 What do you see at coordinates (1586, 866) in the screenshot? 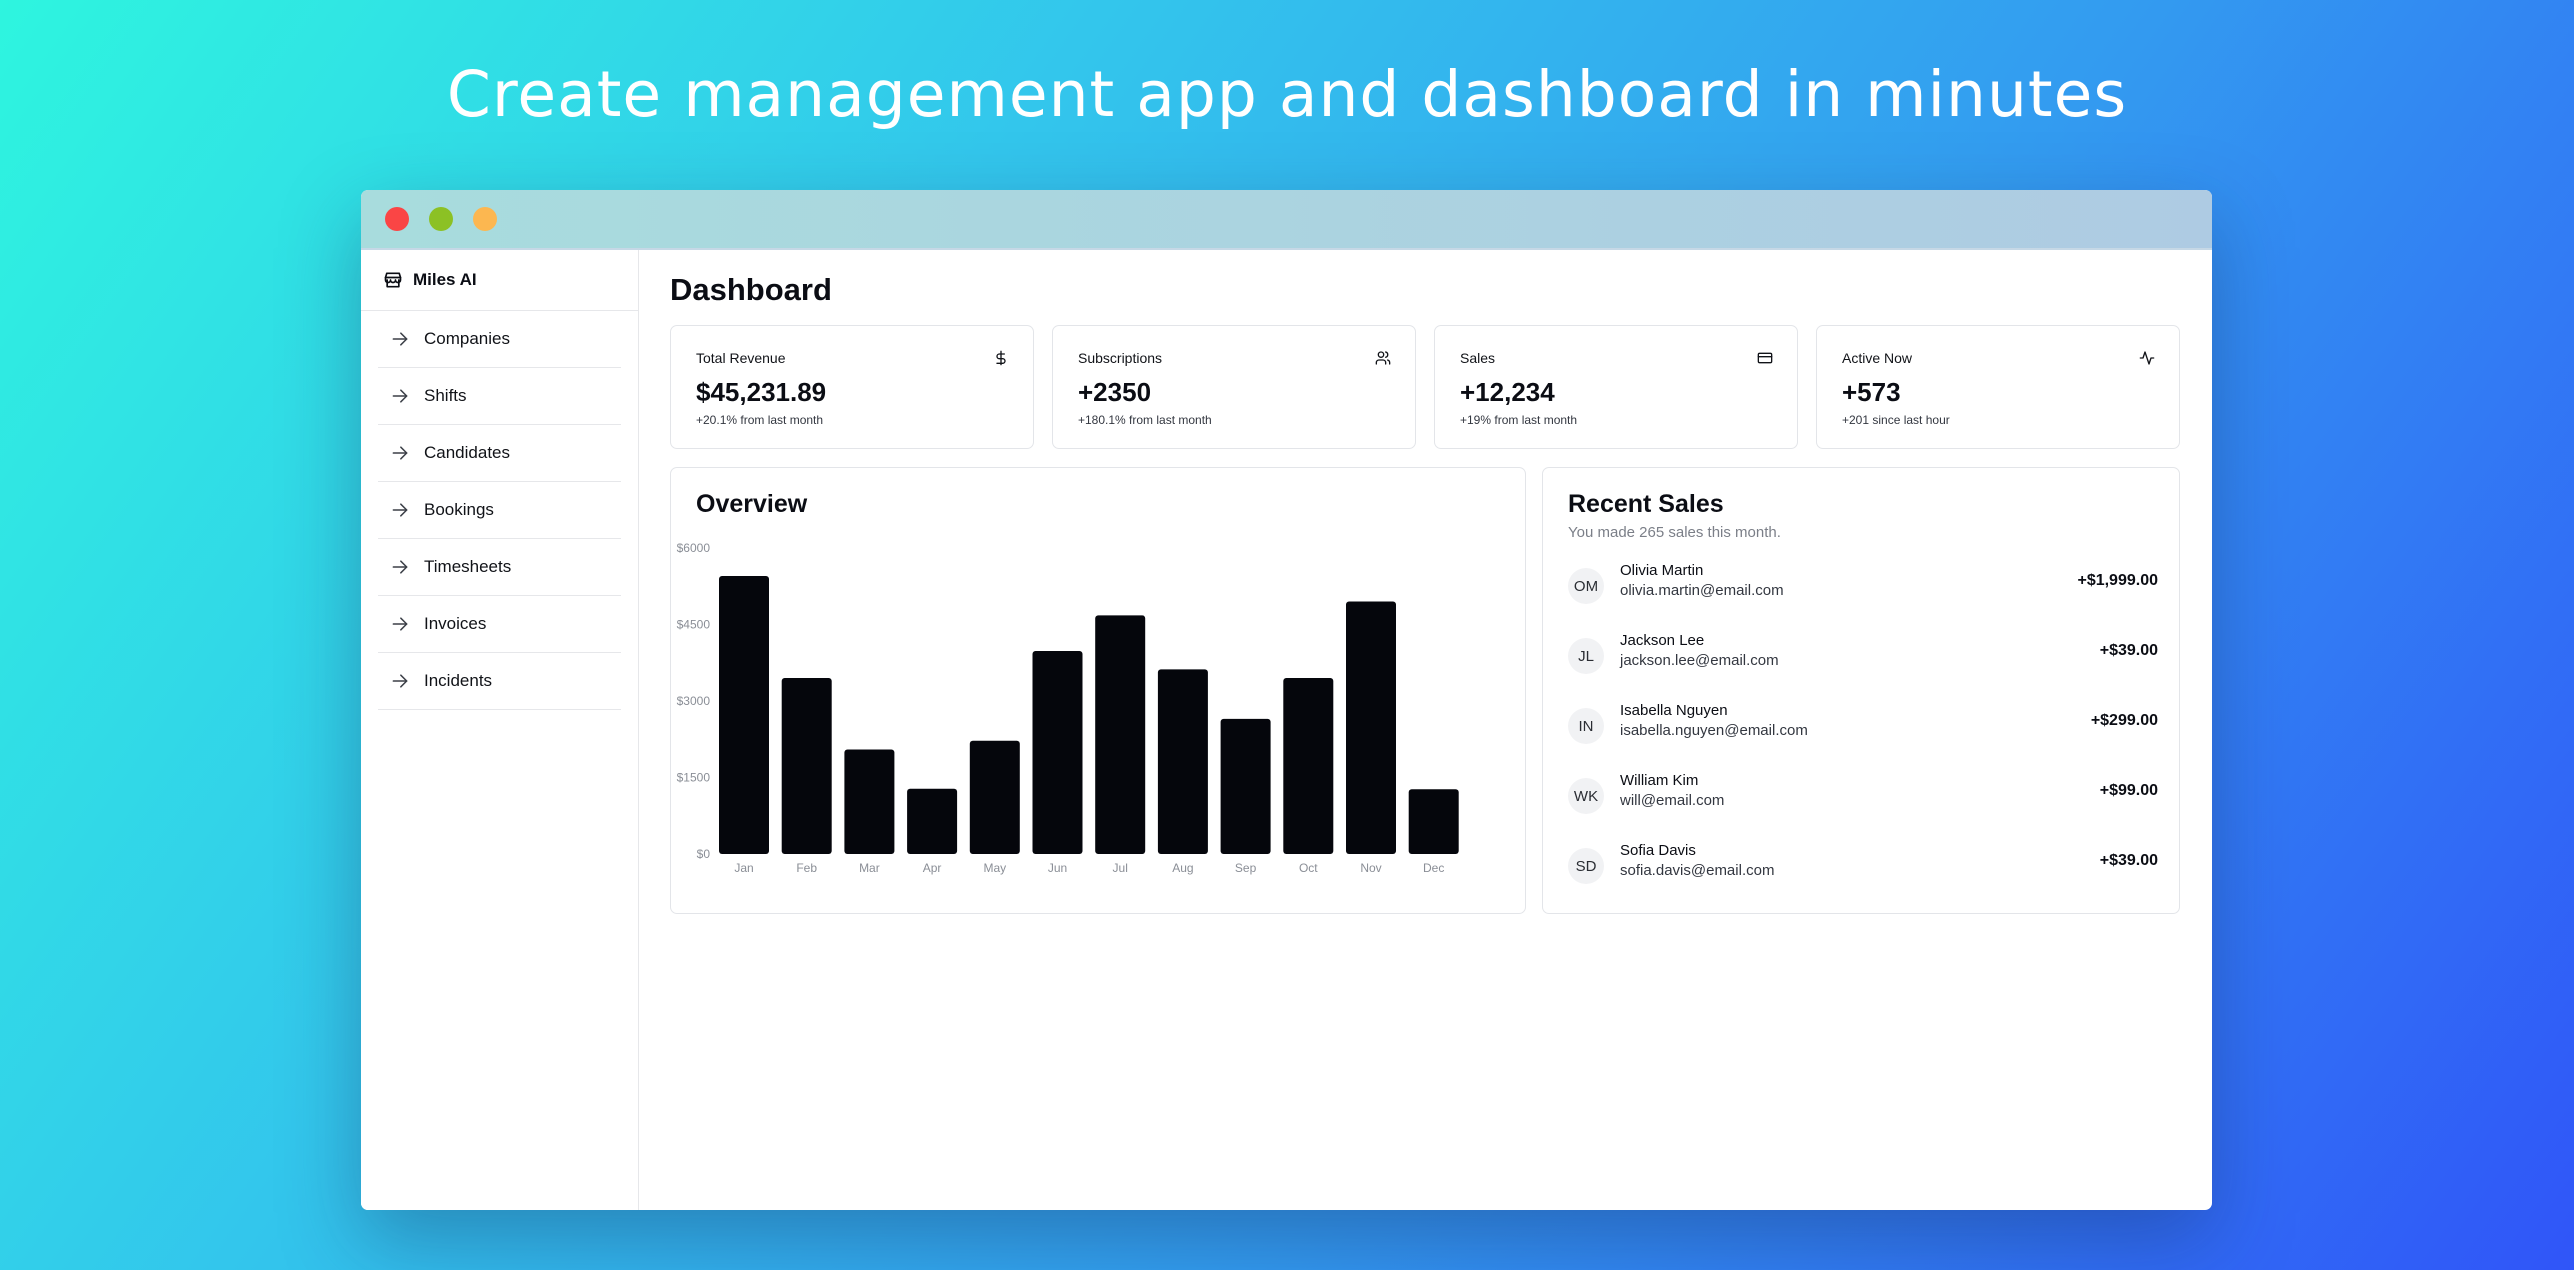
I see `avatar: SD` at bounding box center [1586, 866].